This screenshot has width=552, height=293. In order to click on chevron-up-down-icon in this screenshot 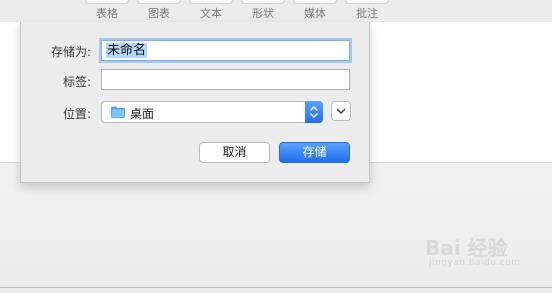, I will do `click(314, 112)`.